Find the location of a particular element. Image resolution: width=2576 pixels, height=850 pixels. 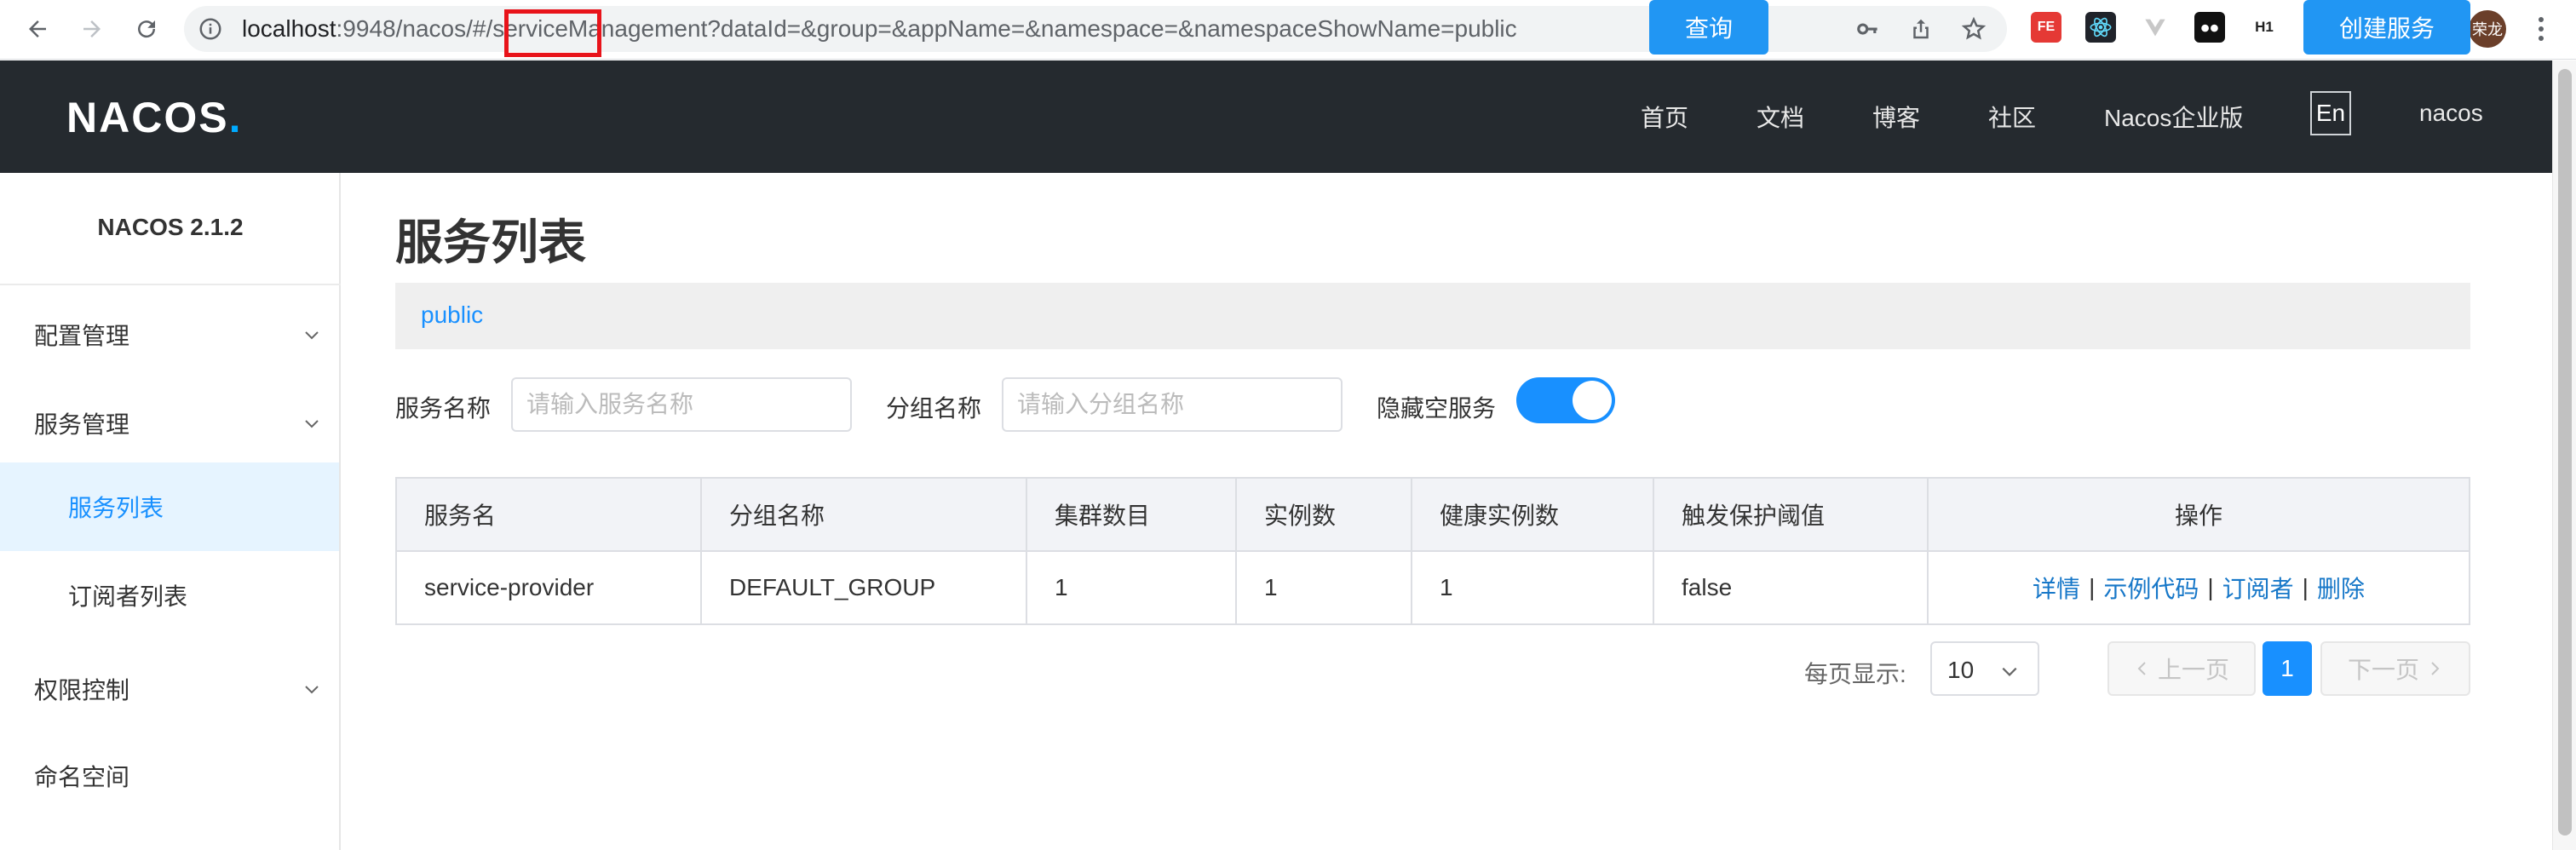

sidebar-item-label: 命名空间 is located at coordinates (82, 777).